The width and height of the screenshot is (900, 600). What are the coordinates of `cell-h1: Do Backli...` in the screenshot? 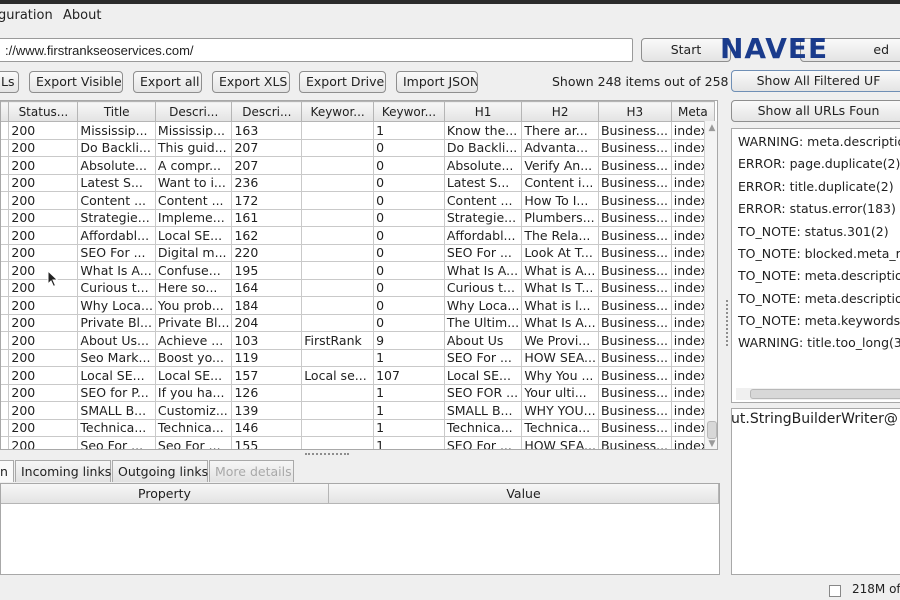 It's located at (483, 147).